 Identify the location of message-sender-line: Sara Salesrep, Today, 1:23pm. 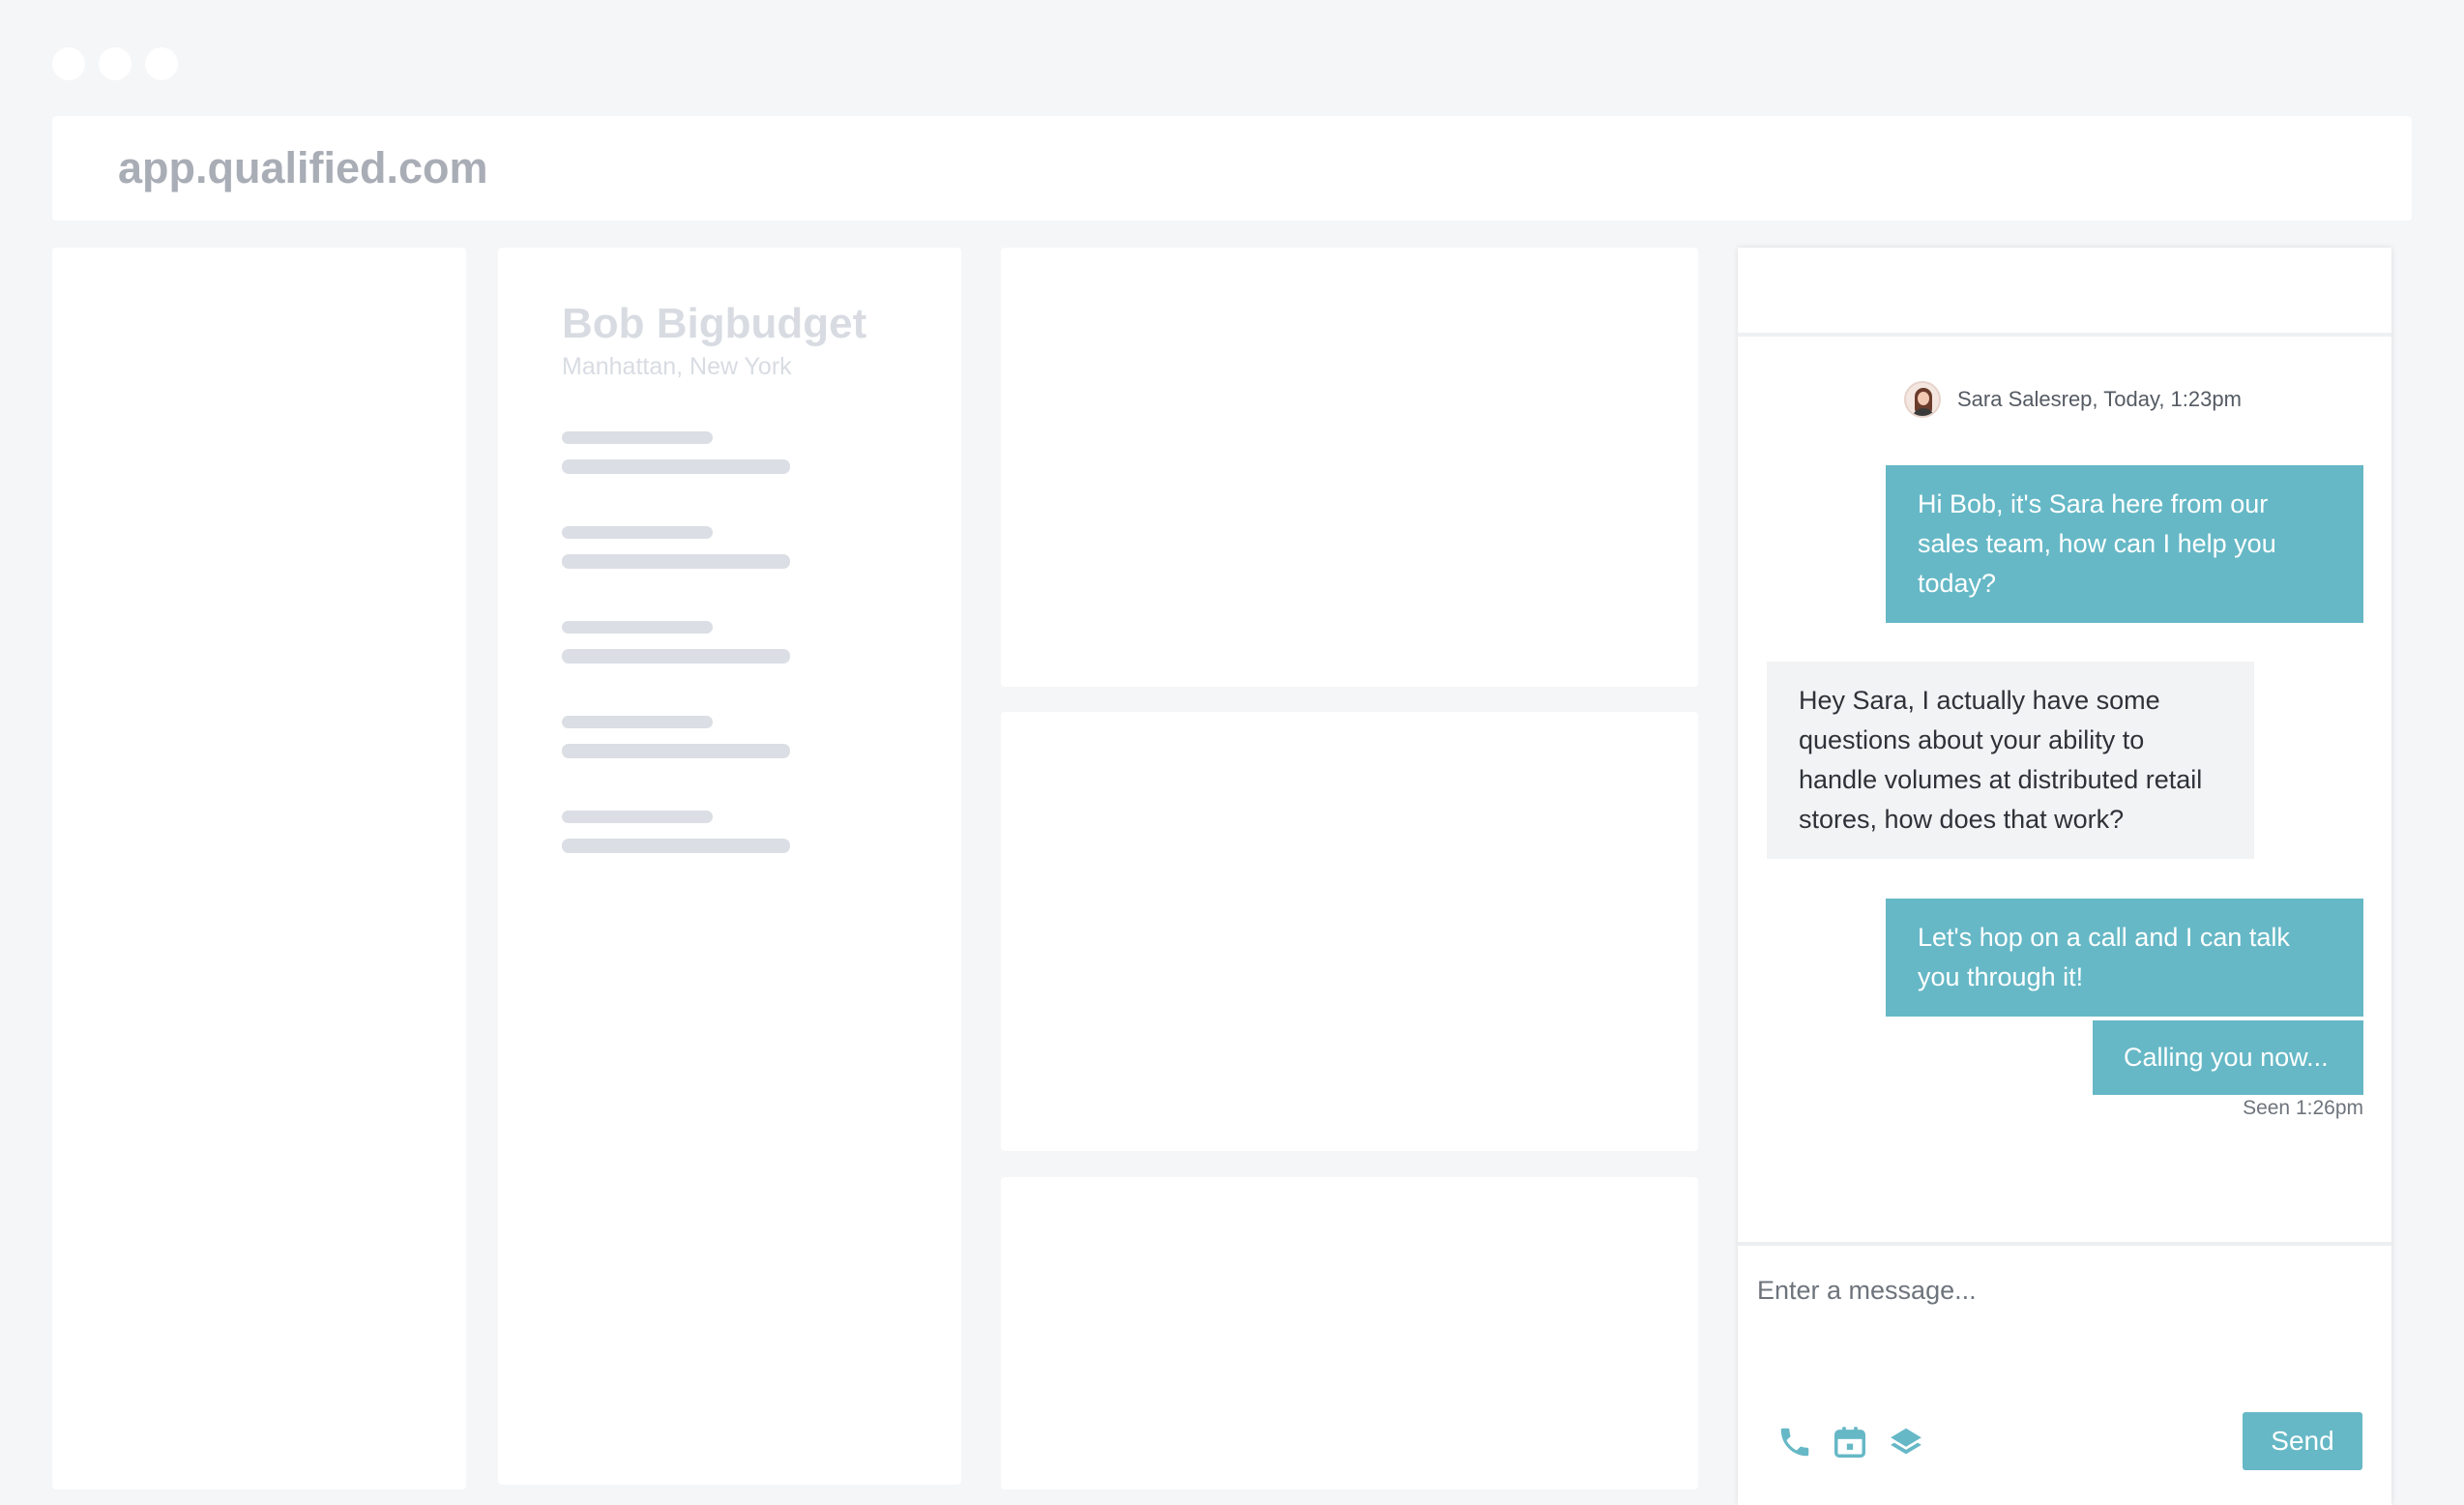
(2073, 399).